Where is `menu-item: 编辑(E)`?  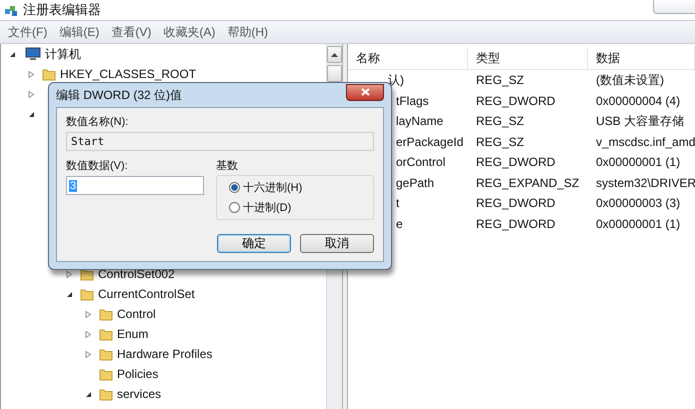
menu-item: 编辑(E) is located at coordinates (79, 32).